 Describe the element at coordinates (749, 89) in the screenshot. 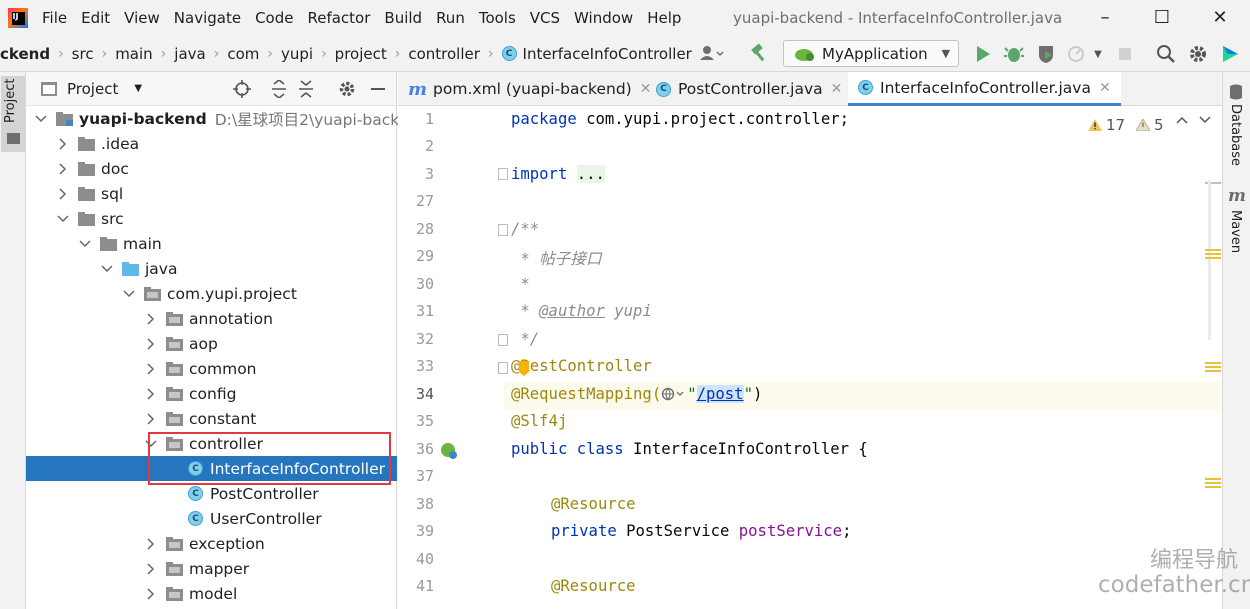

I see `tab-post-controller: C PostController.java ✕` at that location.